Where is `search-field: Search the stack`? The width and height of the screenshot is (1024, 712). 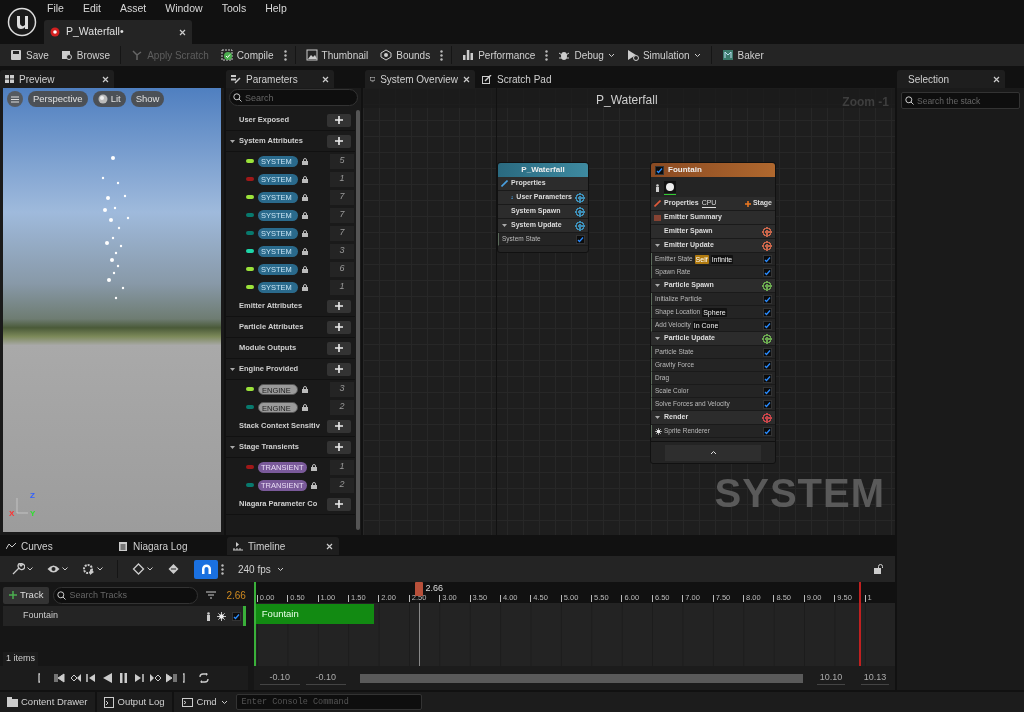 search-field: Search the stack is located at coordinates (960, 100).